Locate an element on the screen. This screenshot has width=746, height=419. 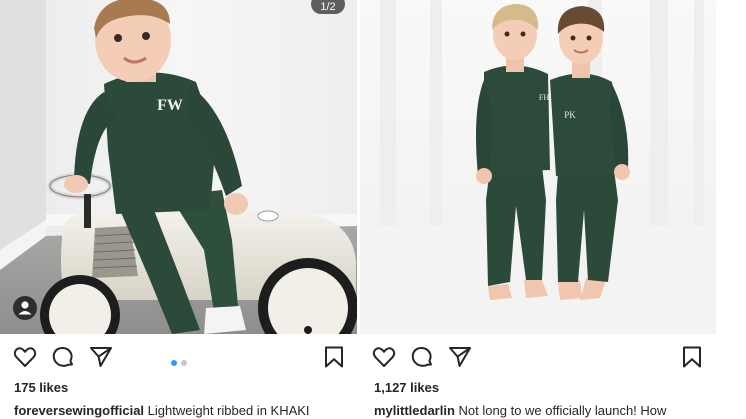
likes-count: 1,127 likes is located at coordinates (406, 387).